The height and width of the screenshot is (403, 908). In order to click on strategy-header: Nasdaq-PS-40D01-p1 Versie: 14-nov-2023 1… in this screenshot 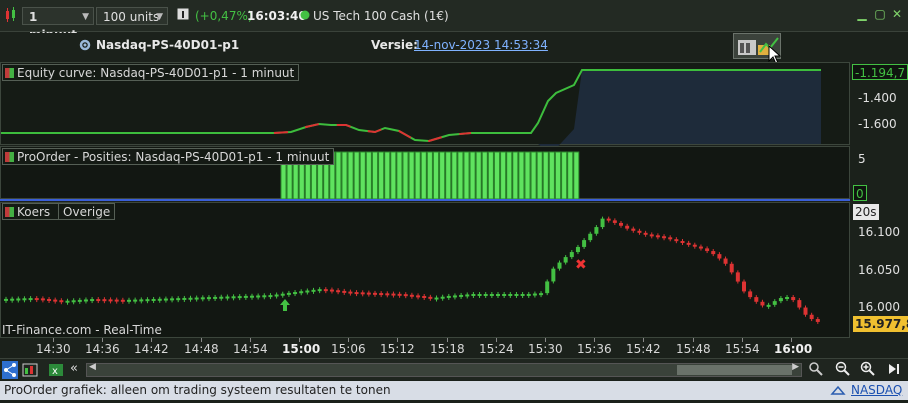, I will do `click(454, 49)`.